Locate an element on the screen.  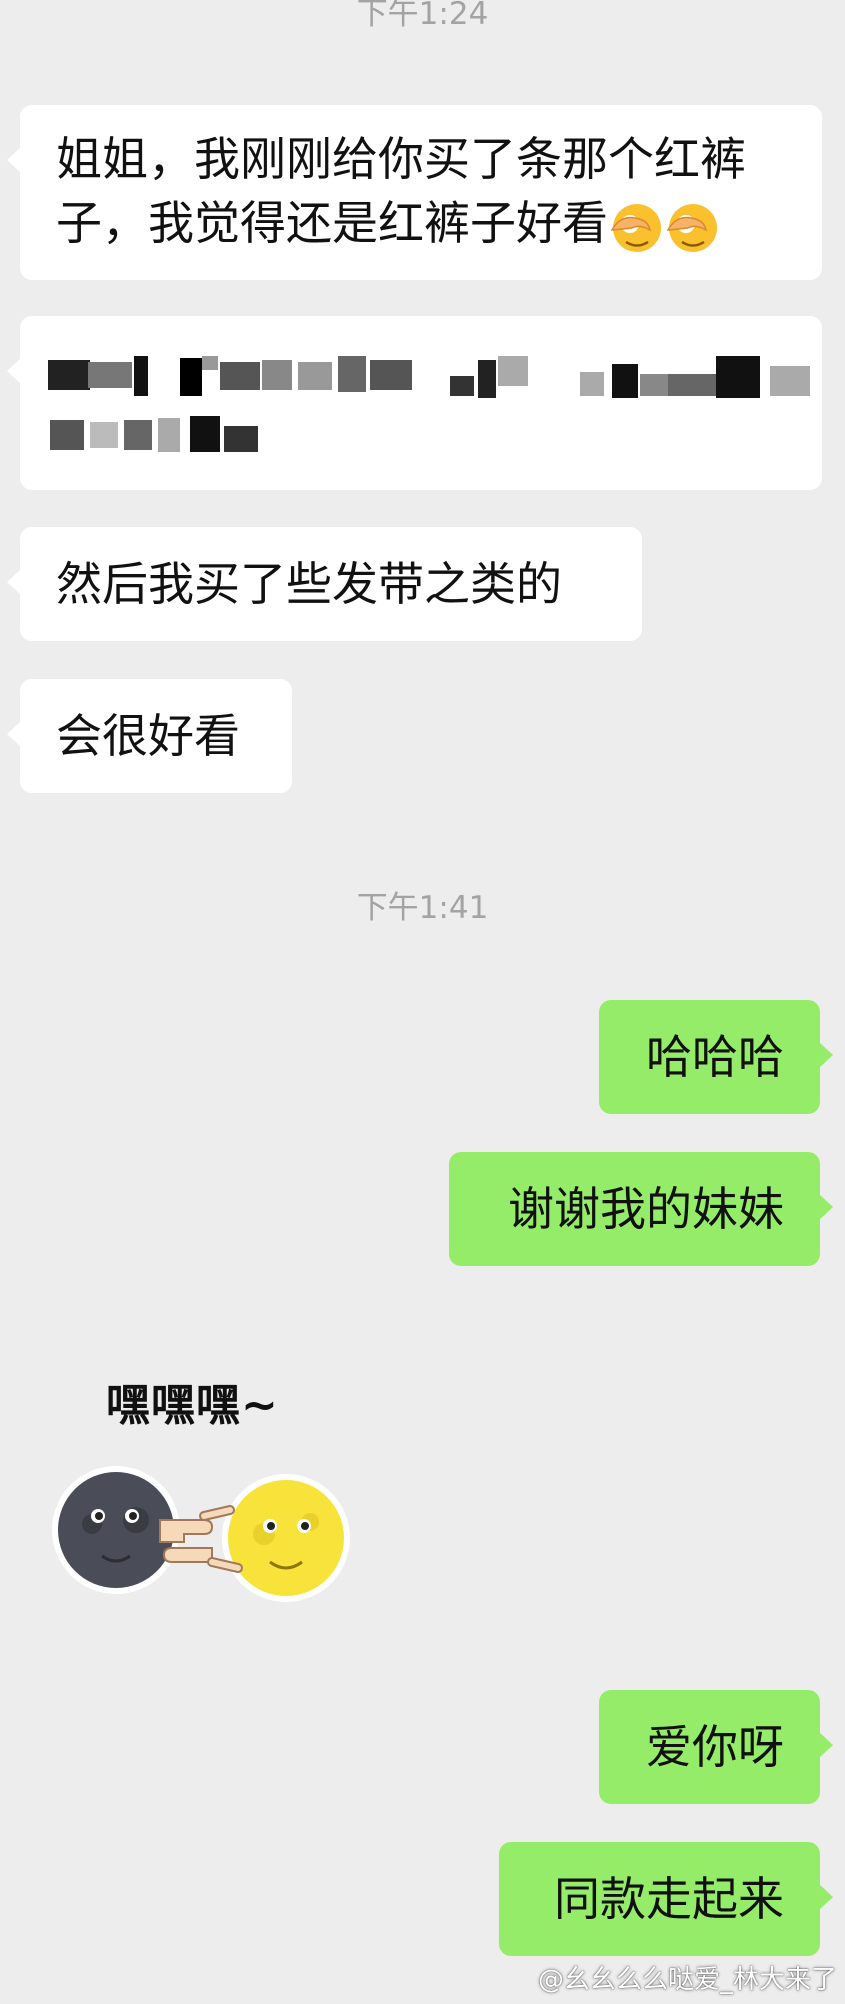
sticker-caption: 嘿嘿嘿~ is located at coordinates (192, 1405).